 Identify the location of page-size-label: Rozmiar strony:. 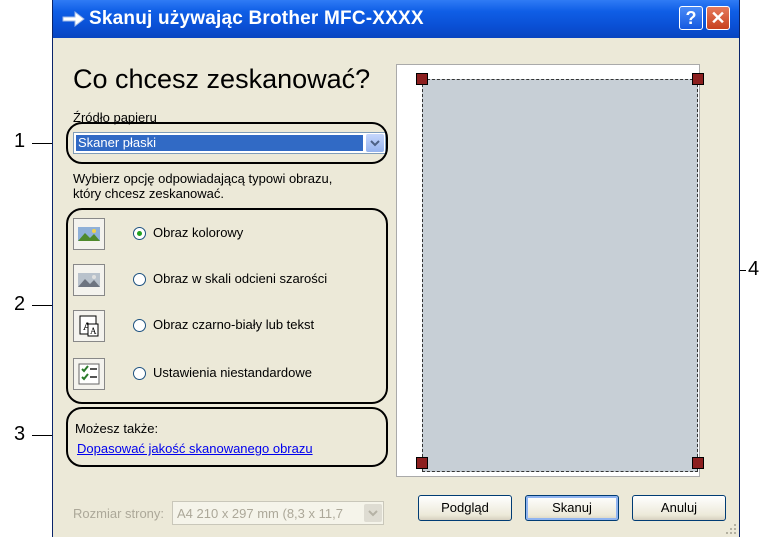
(119, 513).